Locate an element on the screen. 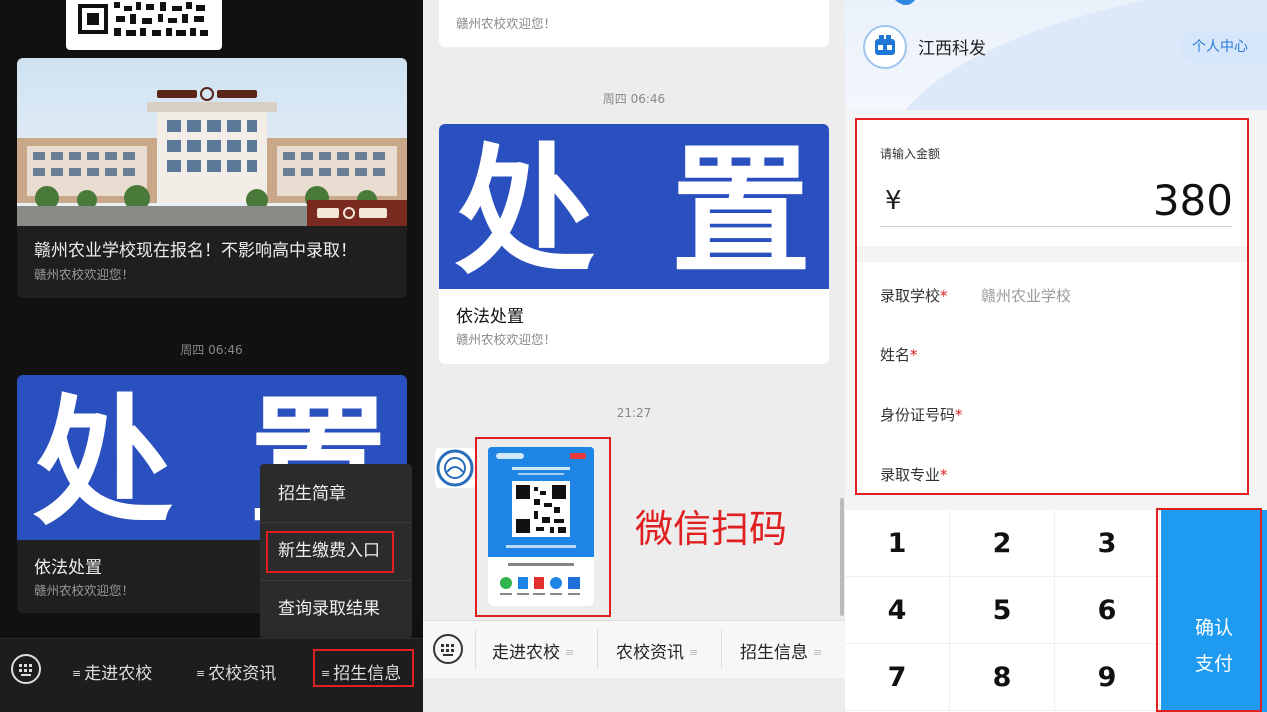  nav-item-about: ≡ 走进农校 is located at coordinates (112, 671).